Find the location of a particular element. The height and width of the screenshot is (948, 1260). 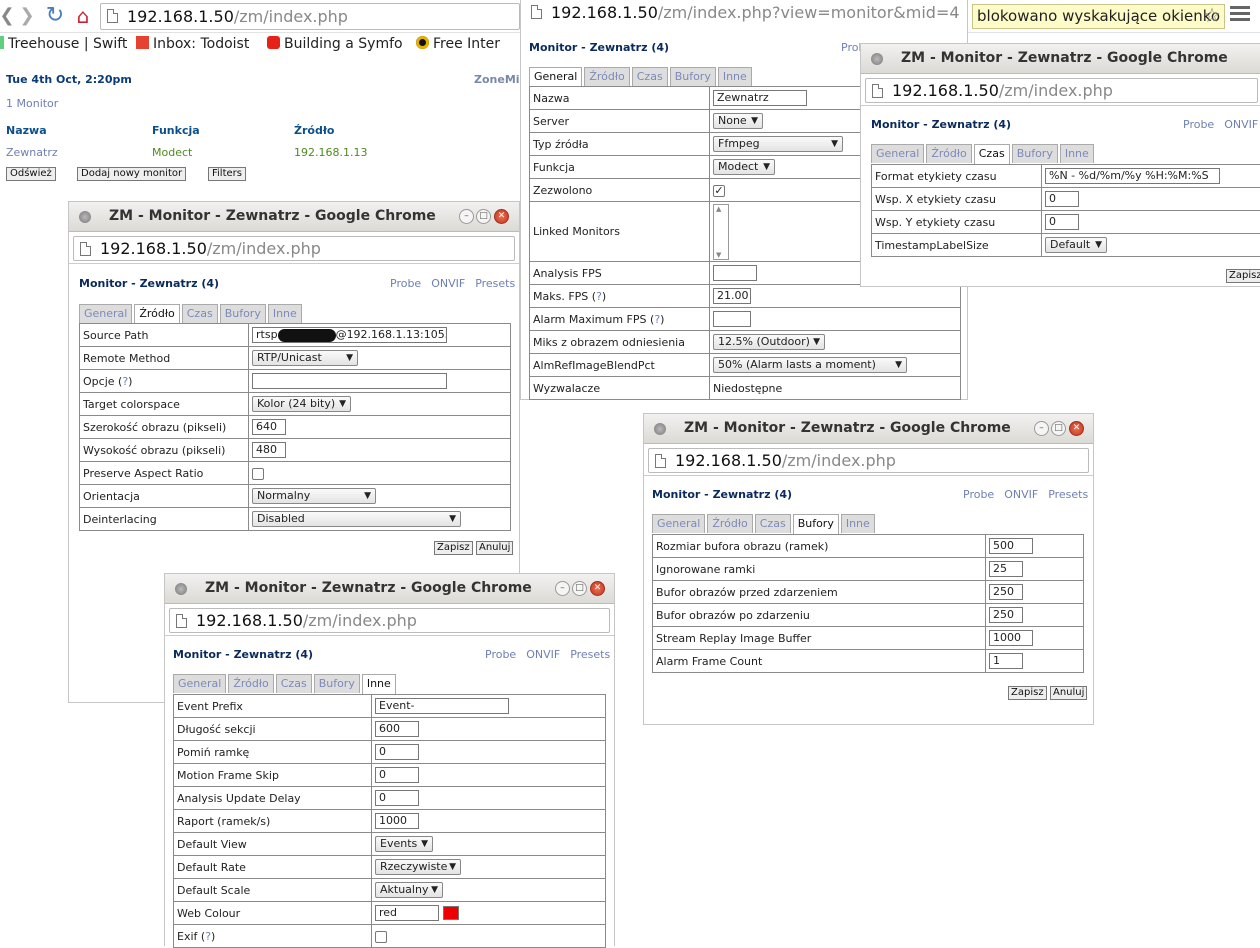

forward-icon: ❯ is located at coordinates (27, 16).